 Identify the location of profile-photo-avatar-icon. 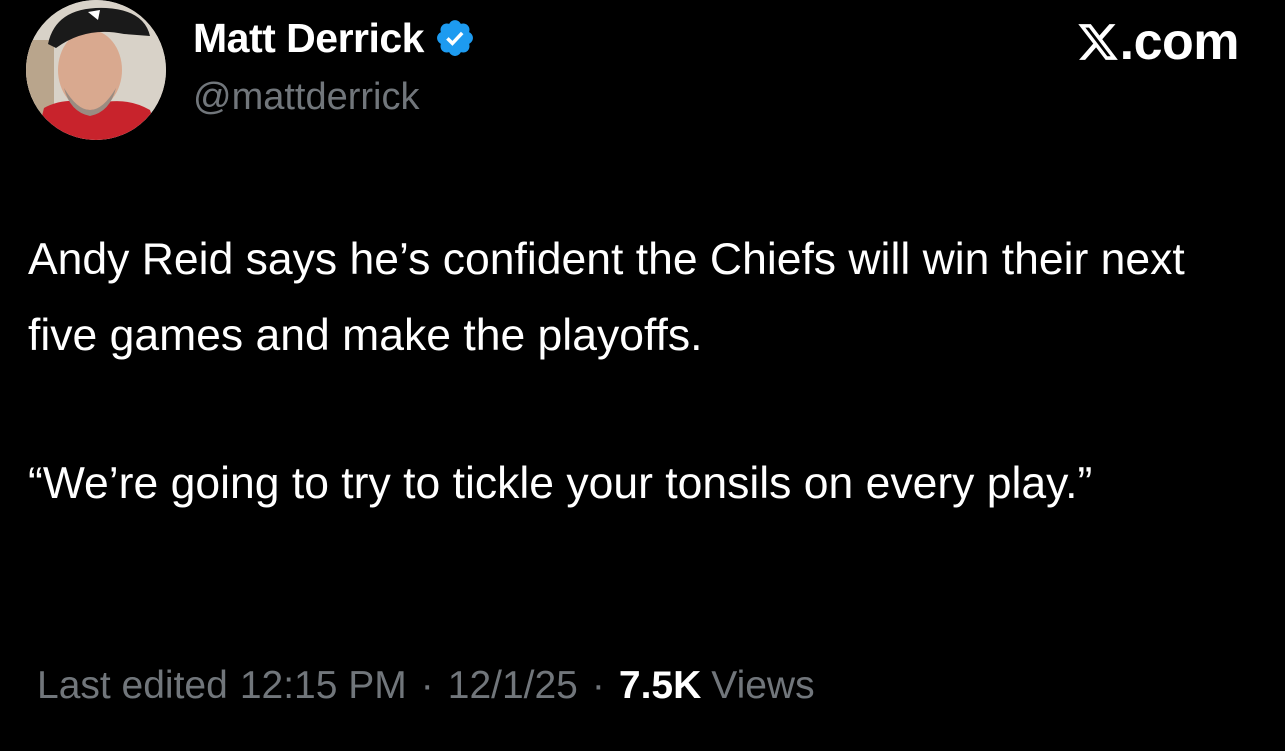
(96, 70).